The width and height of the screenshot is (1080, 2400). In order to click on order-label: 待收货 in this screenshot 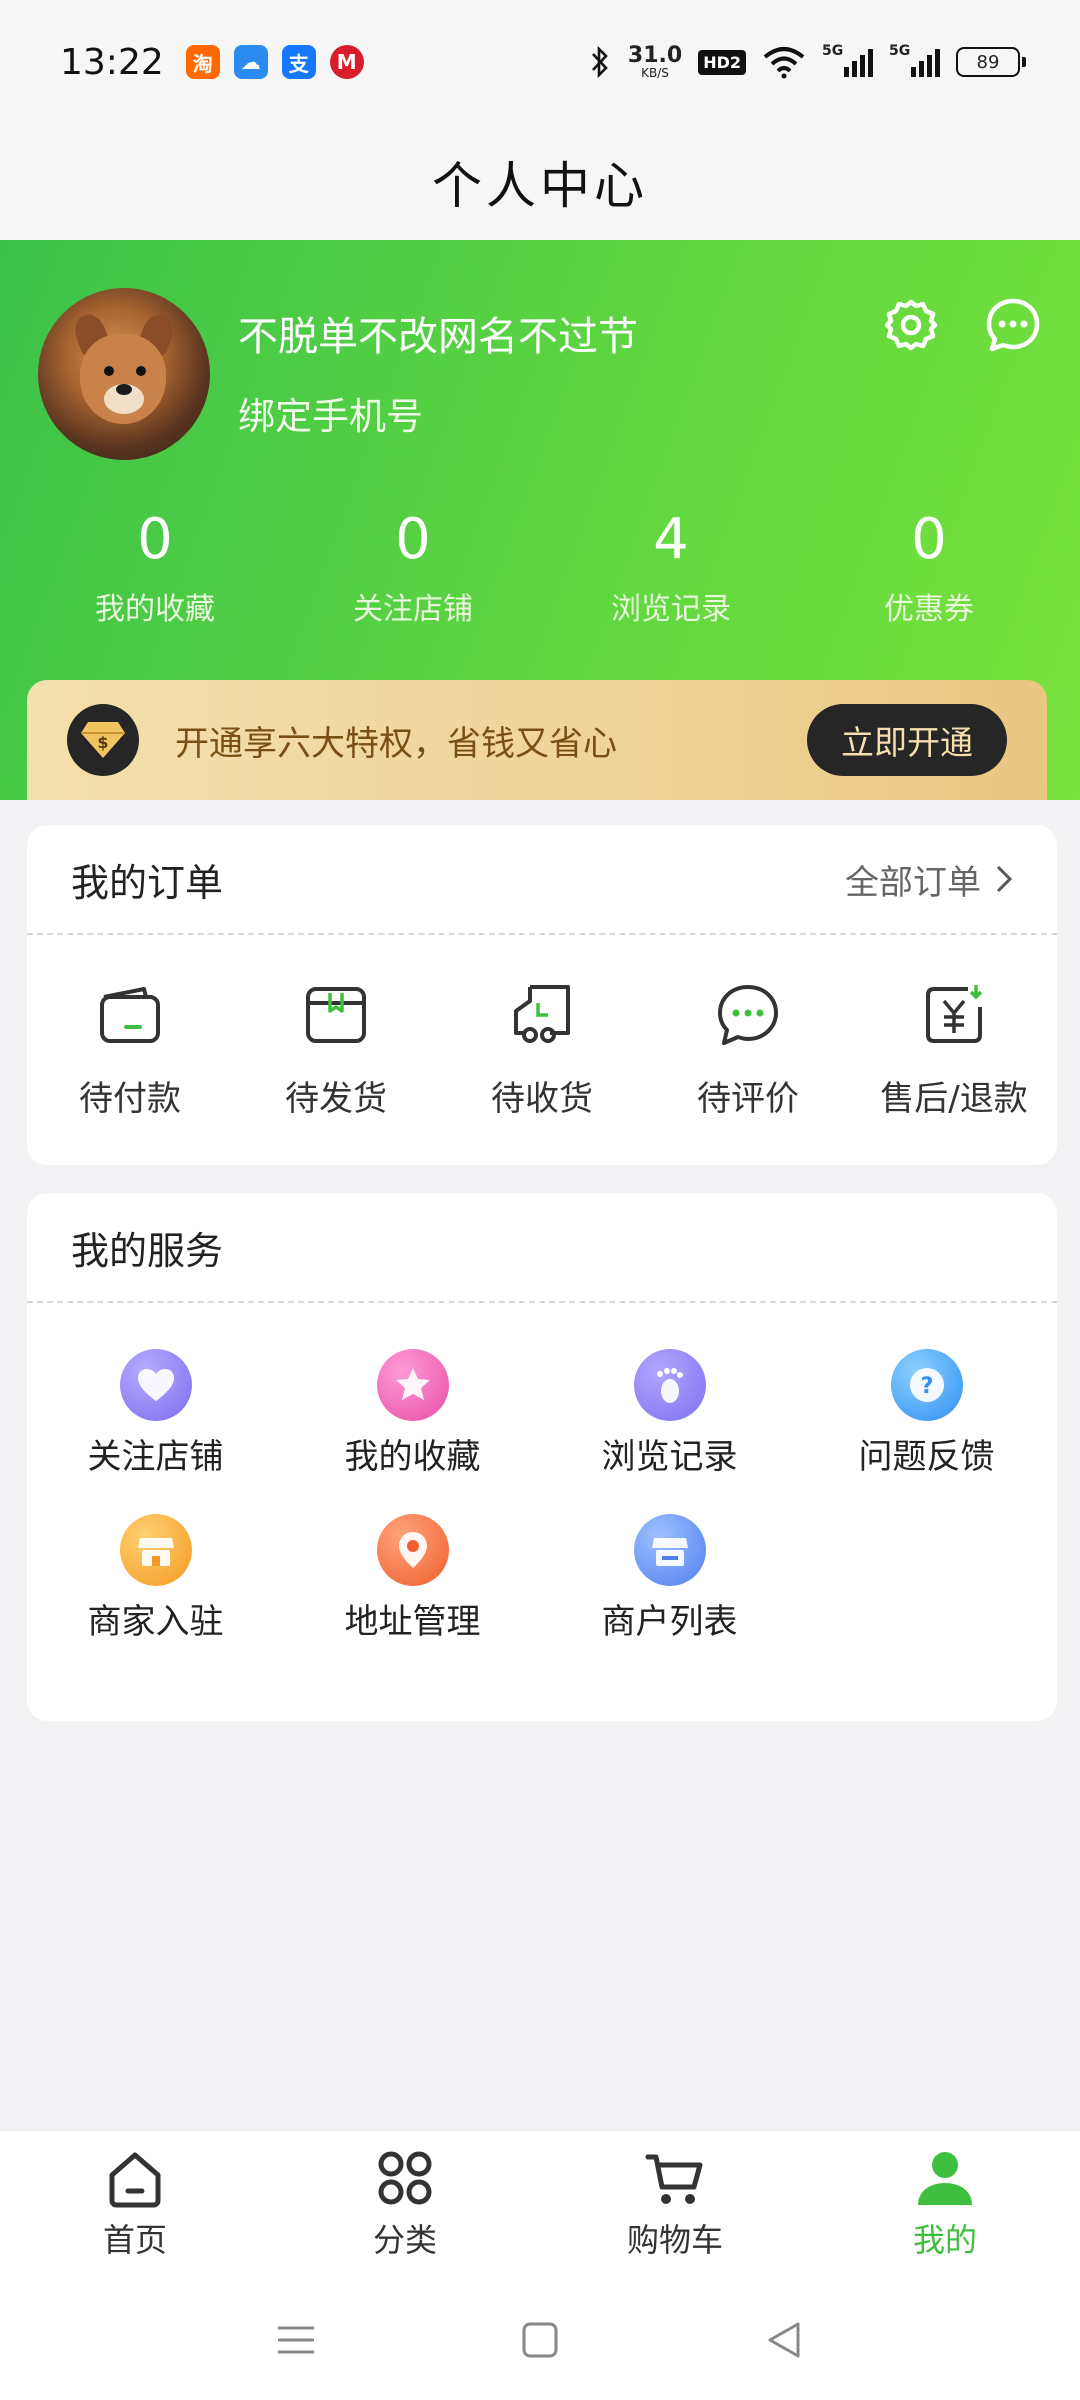, I will do `click(542, 1099)`.